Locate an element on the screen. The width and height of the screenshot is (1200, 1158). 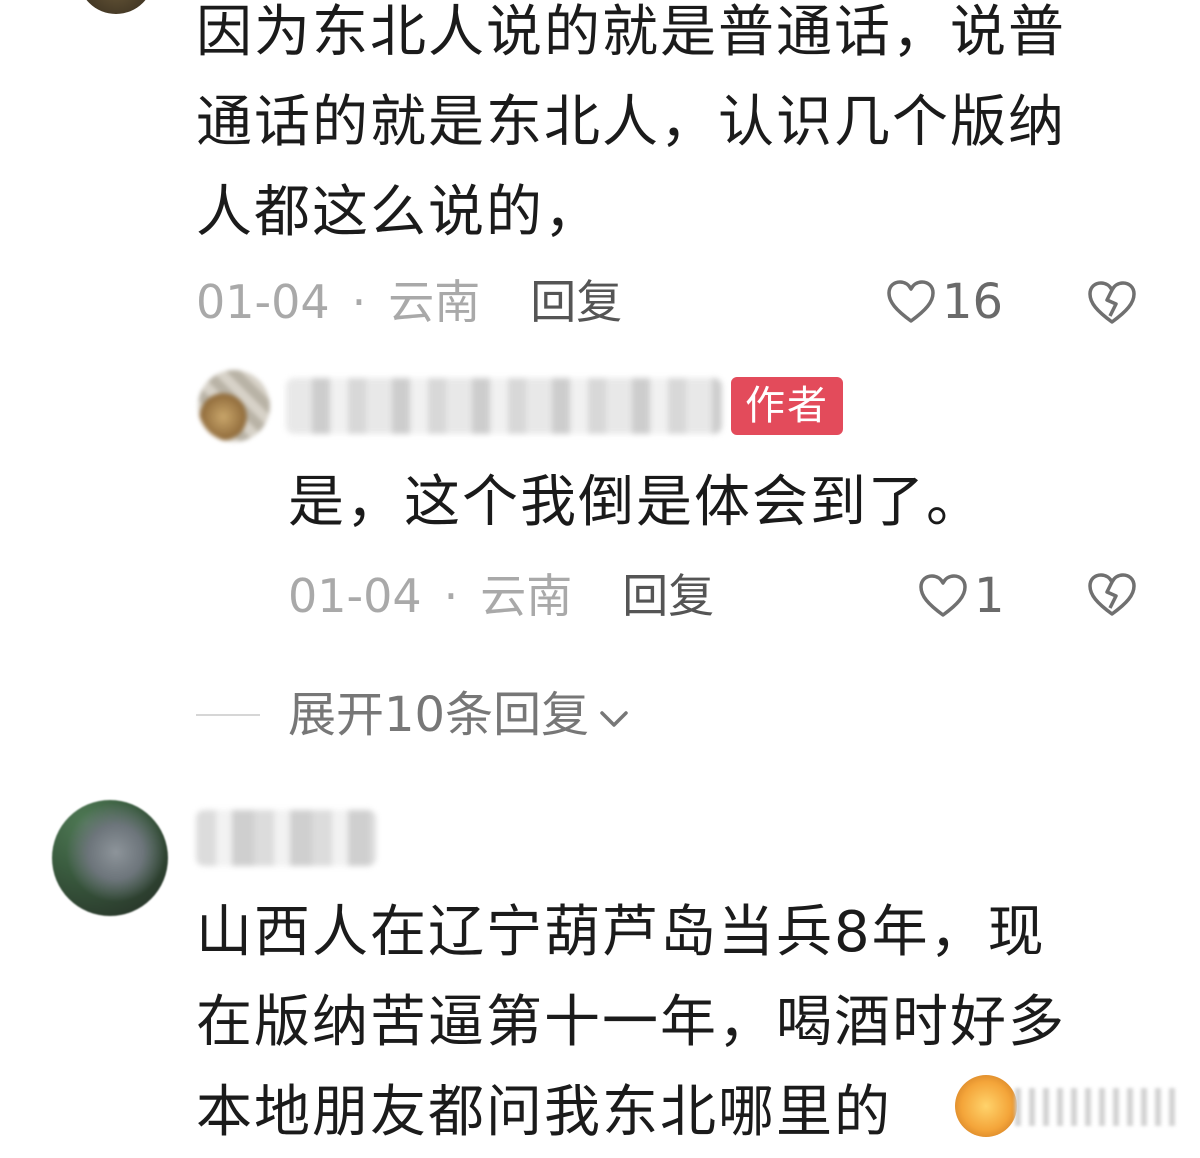
comment-meta: 01-04 · 云南 回复 is located at coordinates (409, 302).